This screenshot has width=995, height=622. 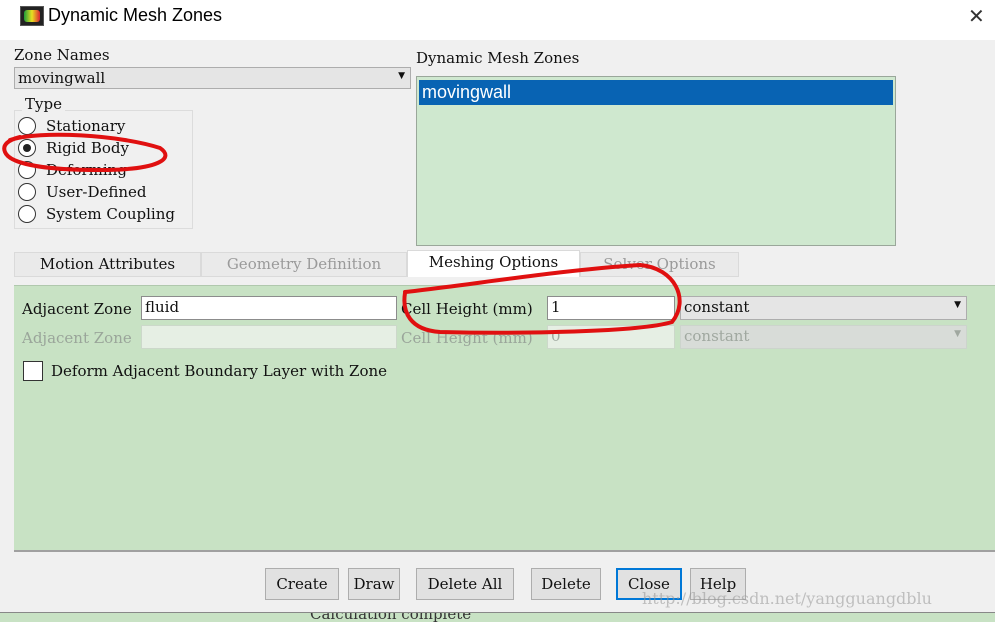 I want to click on watermark: http://blog.csdn.net/yangguangdblu, so click(x=787, y=598).